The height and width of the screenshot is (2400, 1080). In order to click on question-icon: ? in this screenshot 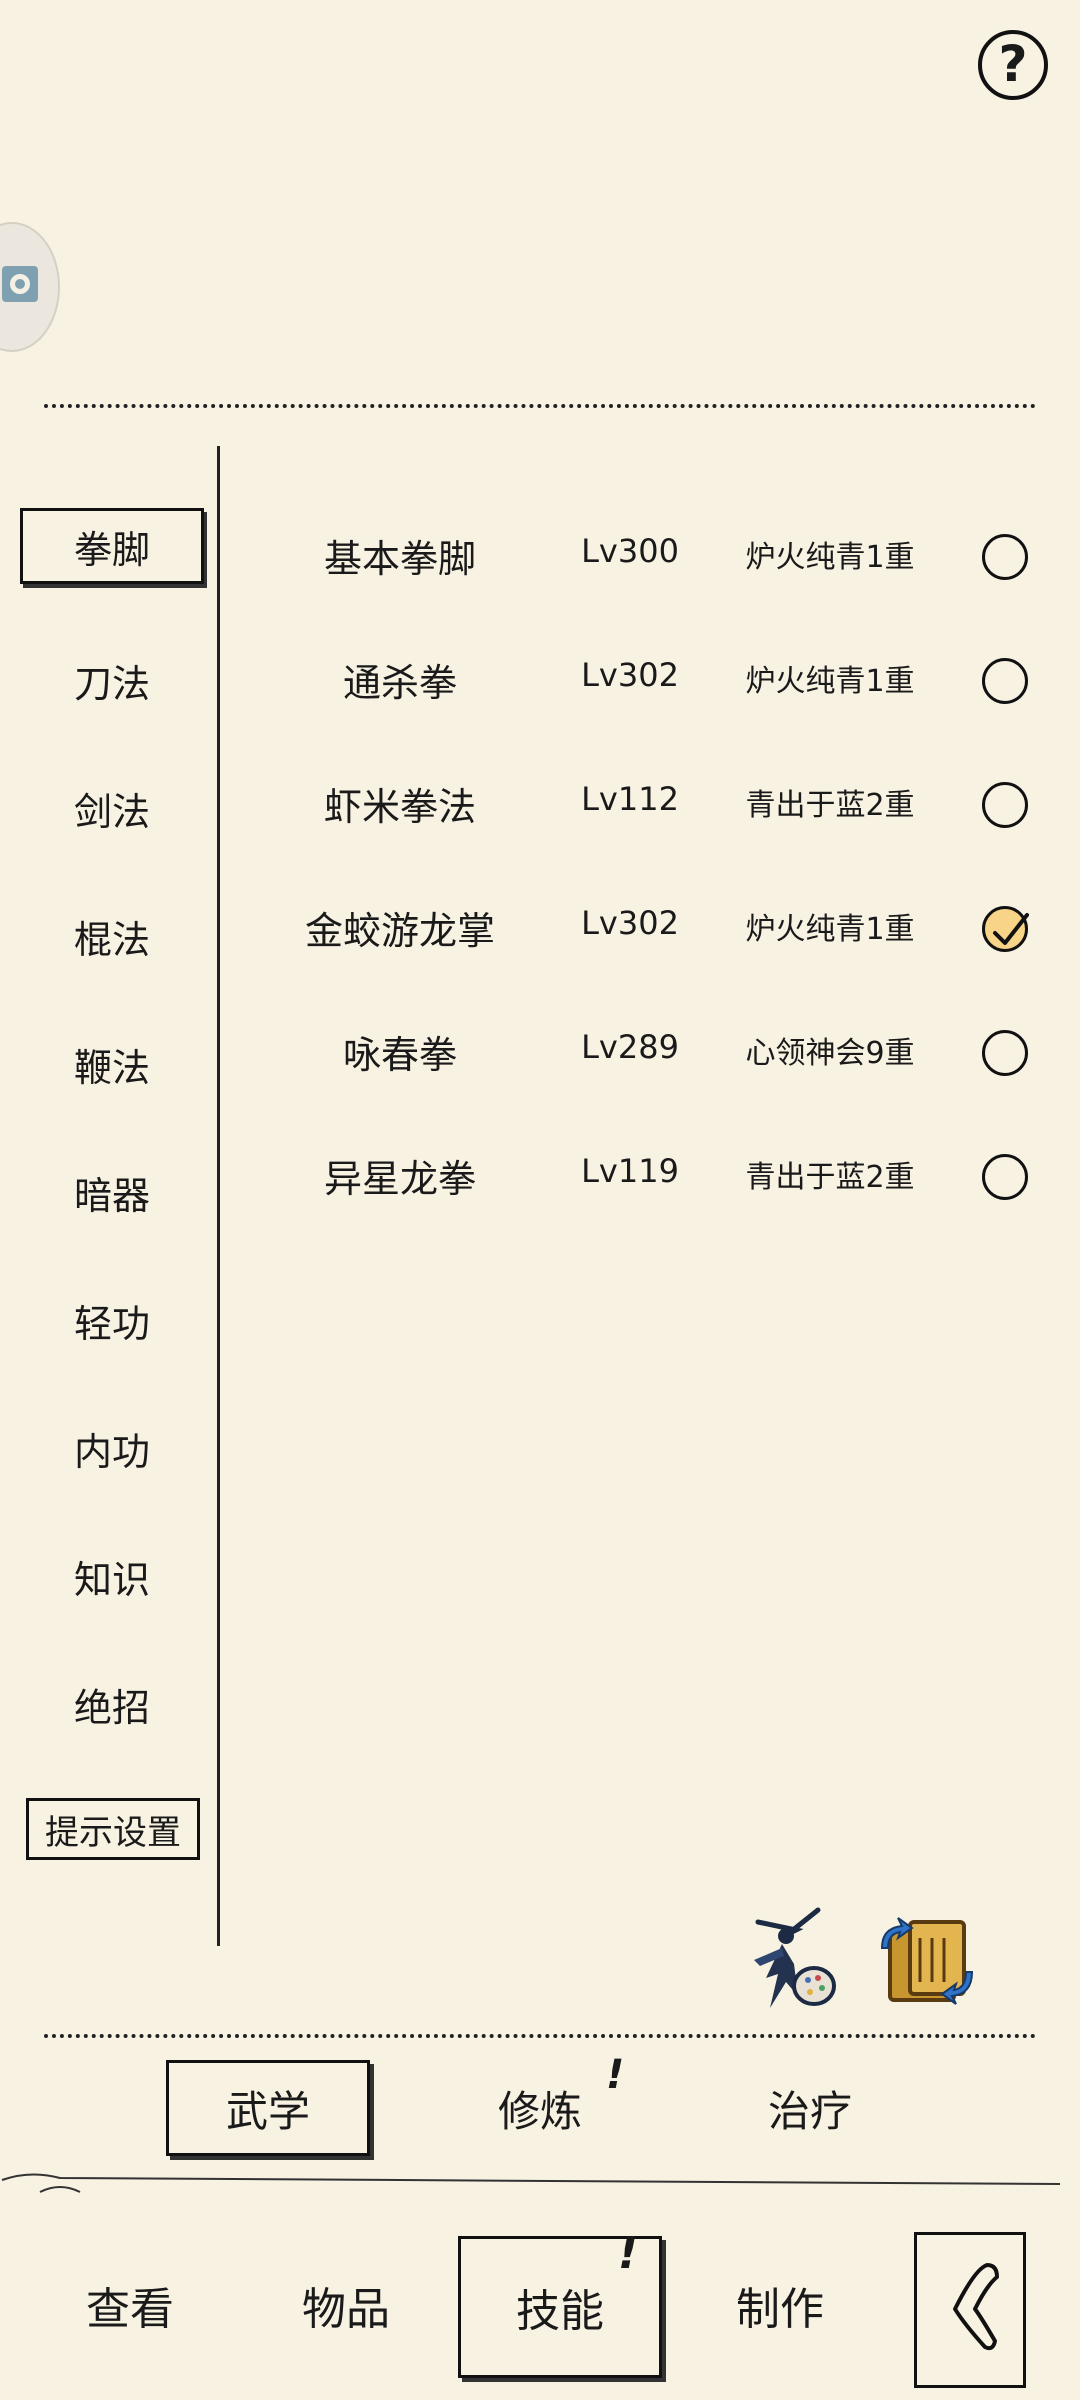, I will do `click(1013, 64)`.